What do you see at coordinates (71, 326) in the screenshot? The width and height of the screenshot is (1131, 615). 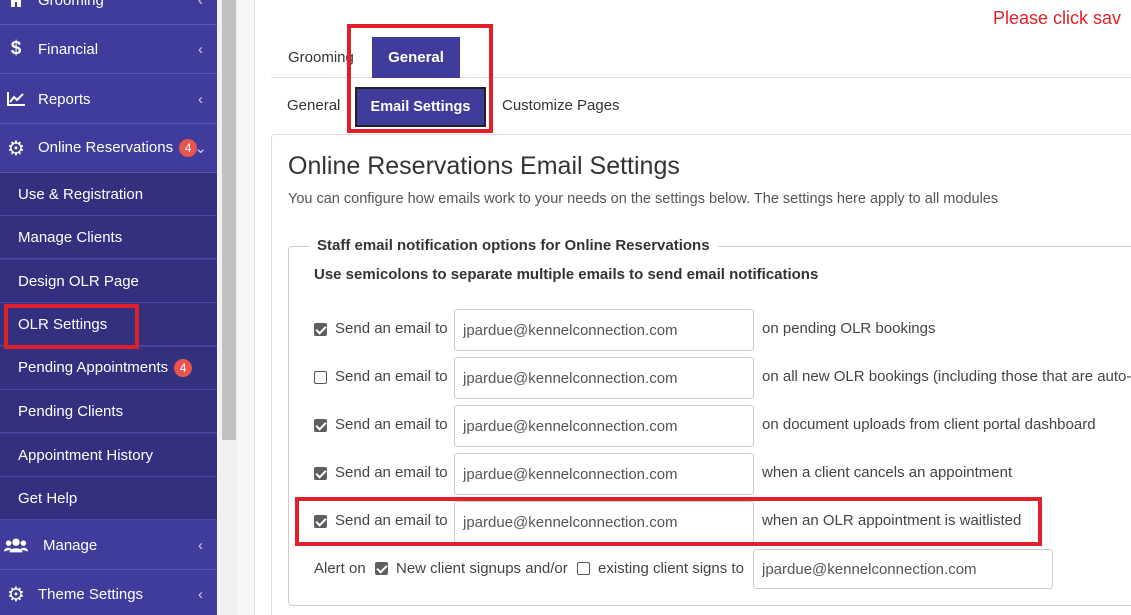 I see `highlight-olr-settings` at bounding box center [71, 326].